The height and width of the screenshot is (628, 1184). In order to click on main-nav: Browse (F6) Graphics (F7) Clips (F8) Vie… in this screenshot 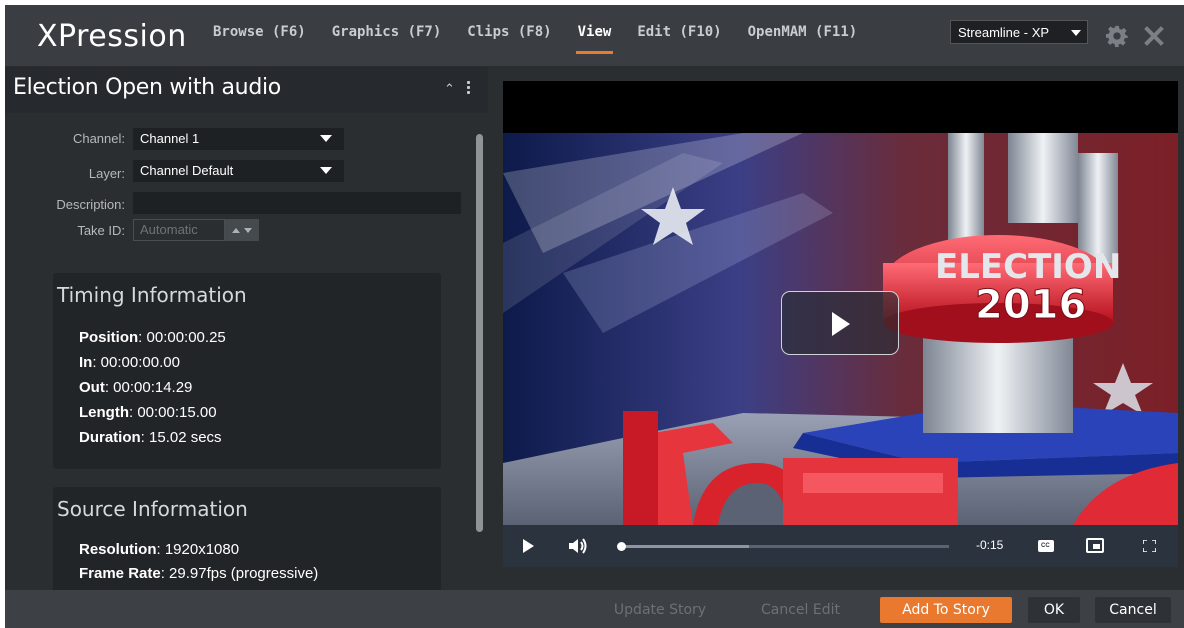, I will do `click(548, 36)`.